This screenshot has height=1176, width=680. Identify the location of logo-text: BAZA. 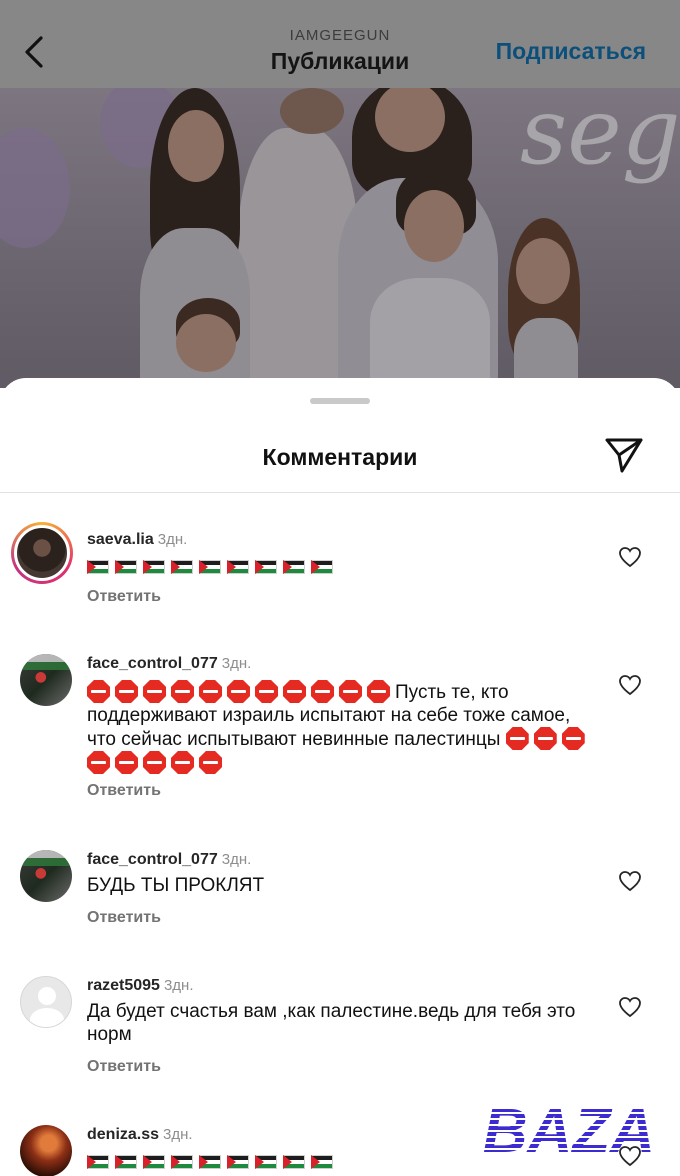
(569, 1130).